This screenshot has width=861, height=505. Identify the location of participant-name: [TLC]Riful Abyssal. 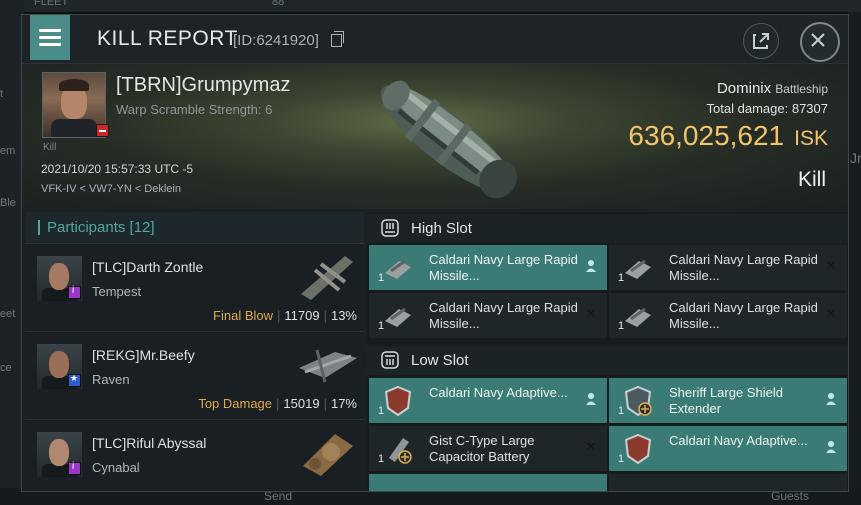
(149, 443).